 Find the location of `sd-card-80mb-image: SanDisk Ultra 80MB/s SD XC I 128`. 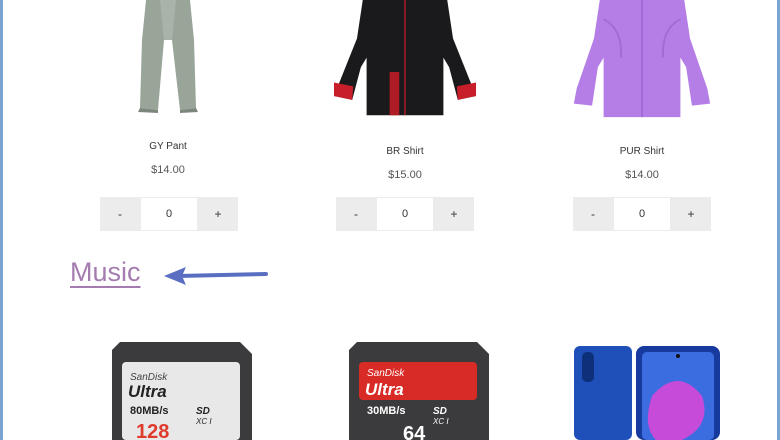

sd-card-80mb-image: SanDisk Ultra 80MB/s SD XC I 128 is located at coordinates (182, 391).